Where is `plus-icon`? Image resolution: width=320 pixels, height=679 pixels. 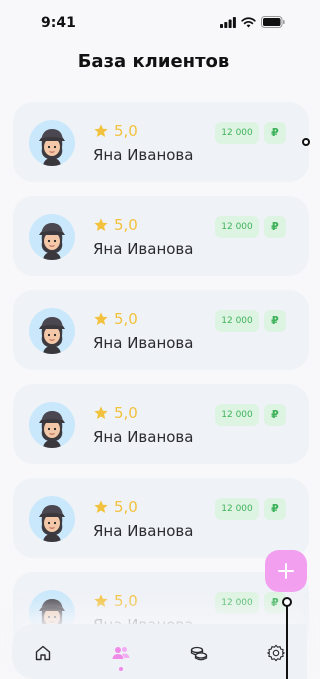
plus-icon is located at coordinates (286, 571).